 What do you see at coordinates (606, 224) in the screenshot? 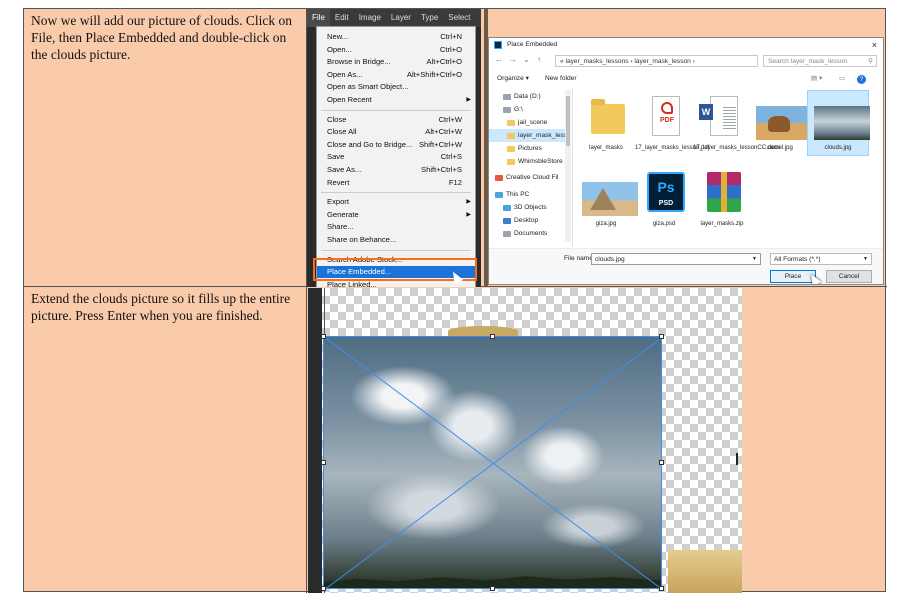
I see `file-name: giza.jpg` at bounding box center [606, 224].